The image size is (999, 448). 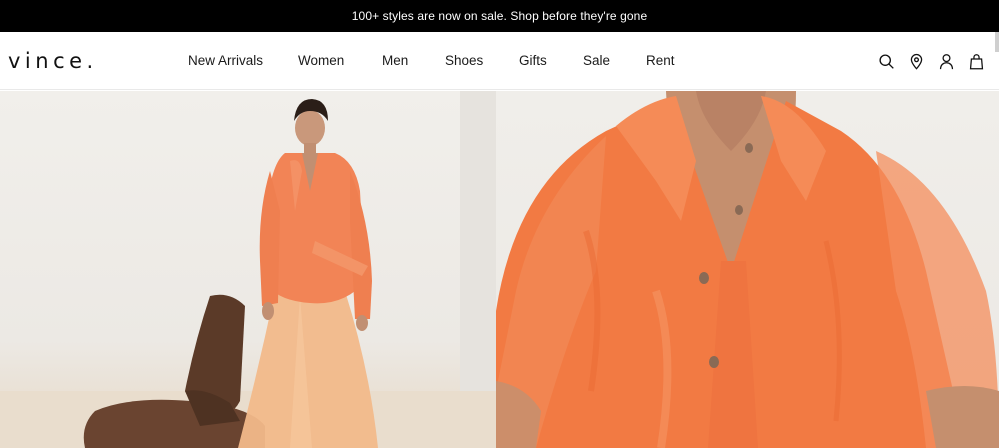 I want to click on nav-item-rent: Rent, so click(x=660, y=61).